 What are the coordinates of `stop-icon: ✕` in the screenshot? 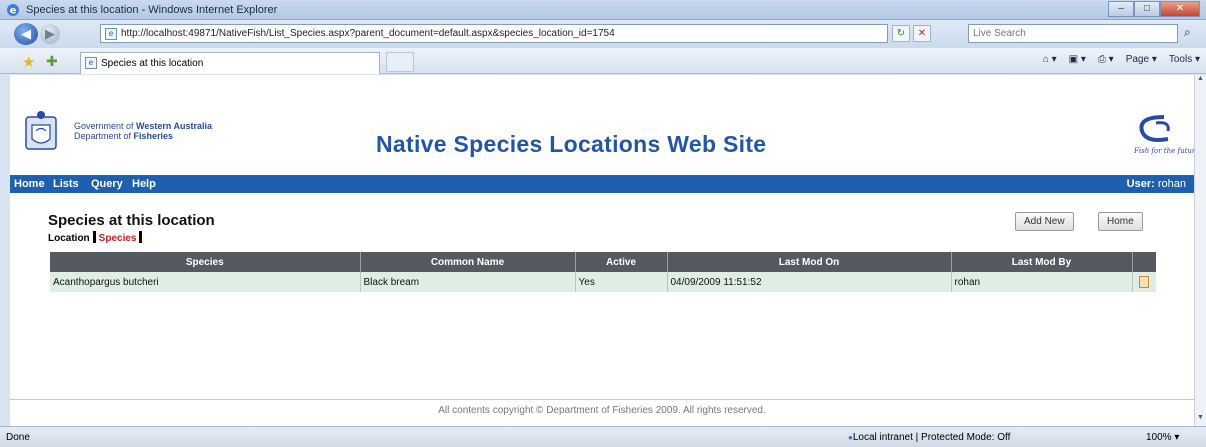 It's located at (922, 33).